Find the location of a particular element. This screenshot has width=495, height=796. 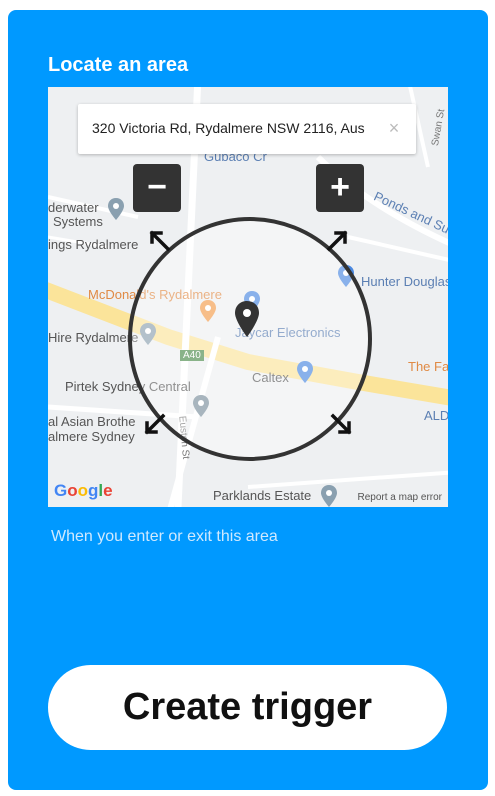

map-label-rydalmere-left: ings Rydalmere is located at coordinates (93, 244).